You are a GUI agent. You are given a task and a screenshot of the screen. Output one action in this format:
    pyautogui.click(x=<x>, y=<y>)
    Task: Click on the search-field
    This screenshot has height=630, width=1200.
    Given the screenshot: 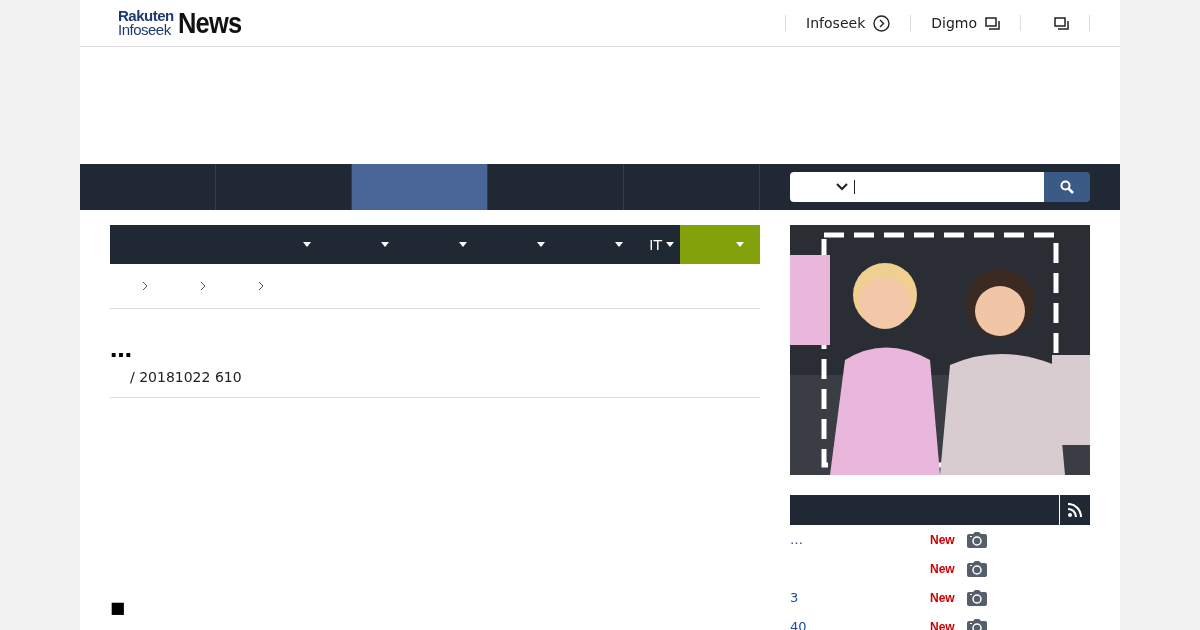 What is the action you would take?
    pyautogui.click(x=949, y=187)
    